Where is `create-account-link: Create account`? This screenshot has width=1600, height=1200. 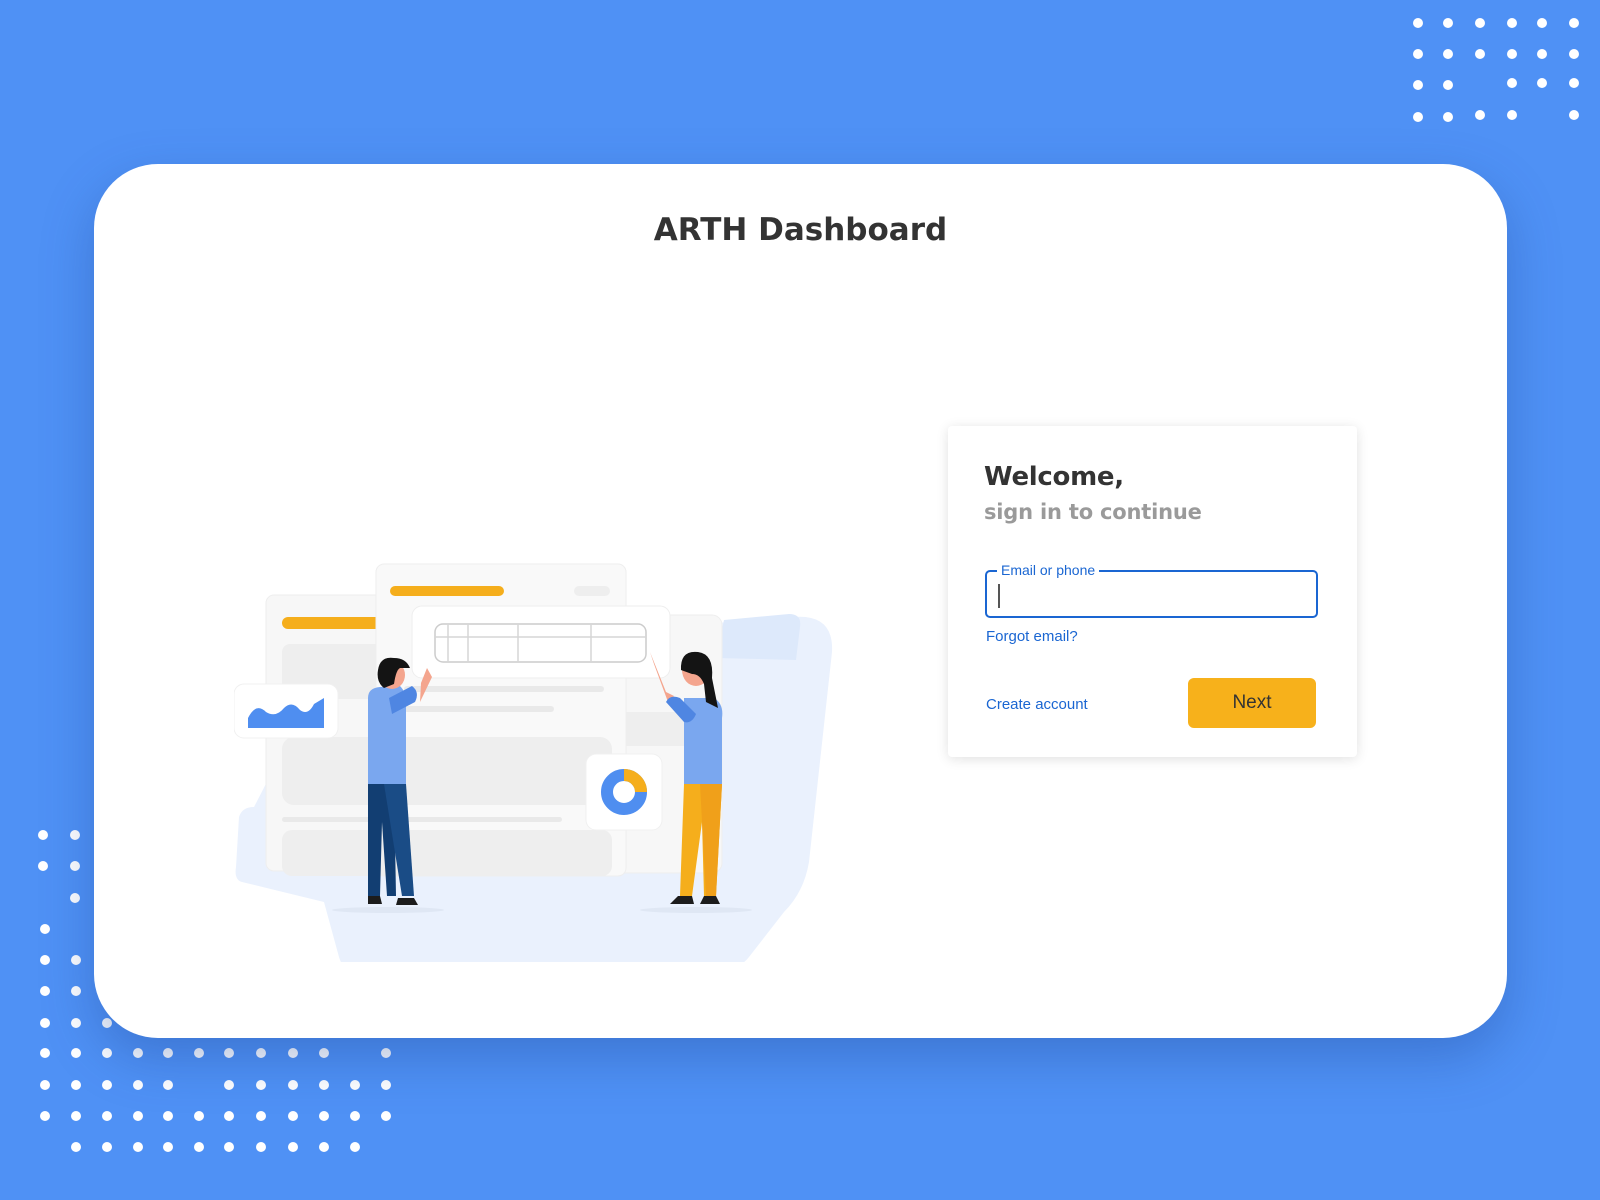
create-account-link: Create account is located at coordinates (1037, 704).